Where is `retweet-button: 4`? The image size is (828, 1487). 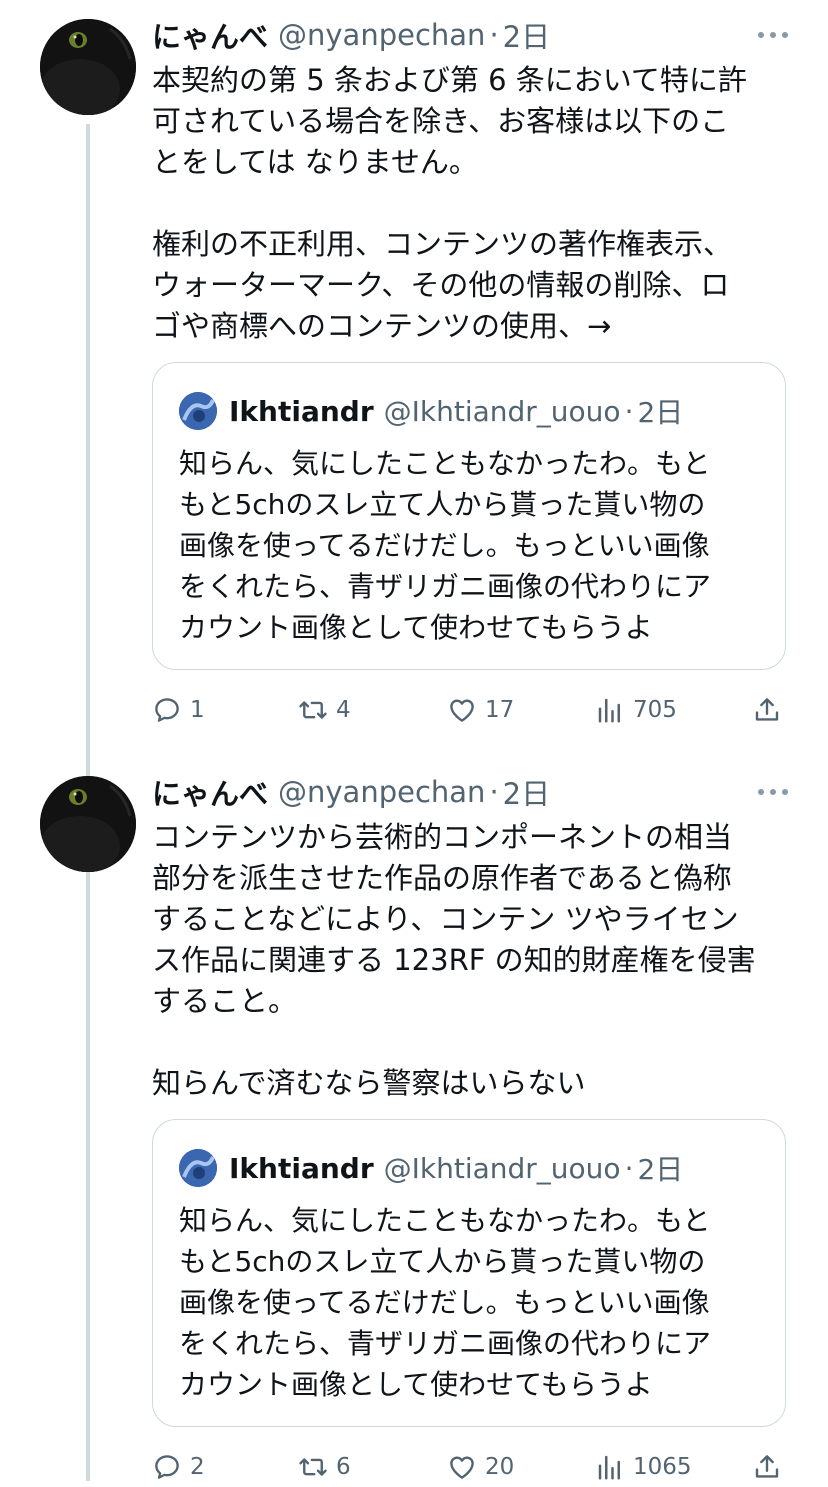 retweet-button: 4 is located at coordinates (324, 710).